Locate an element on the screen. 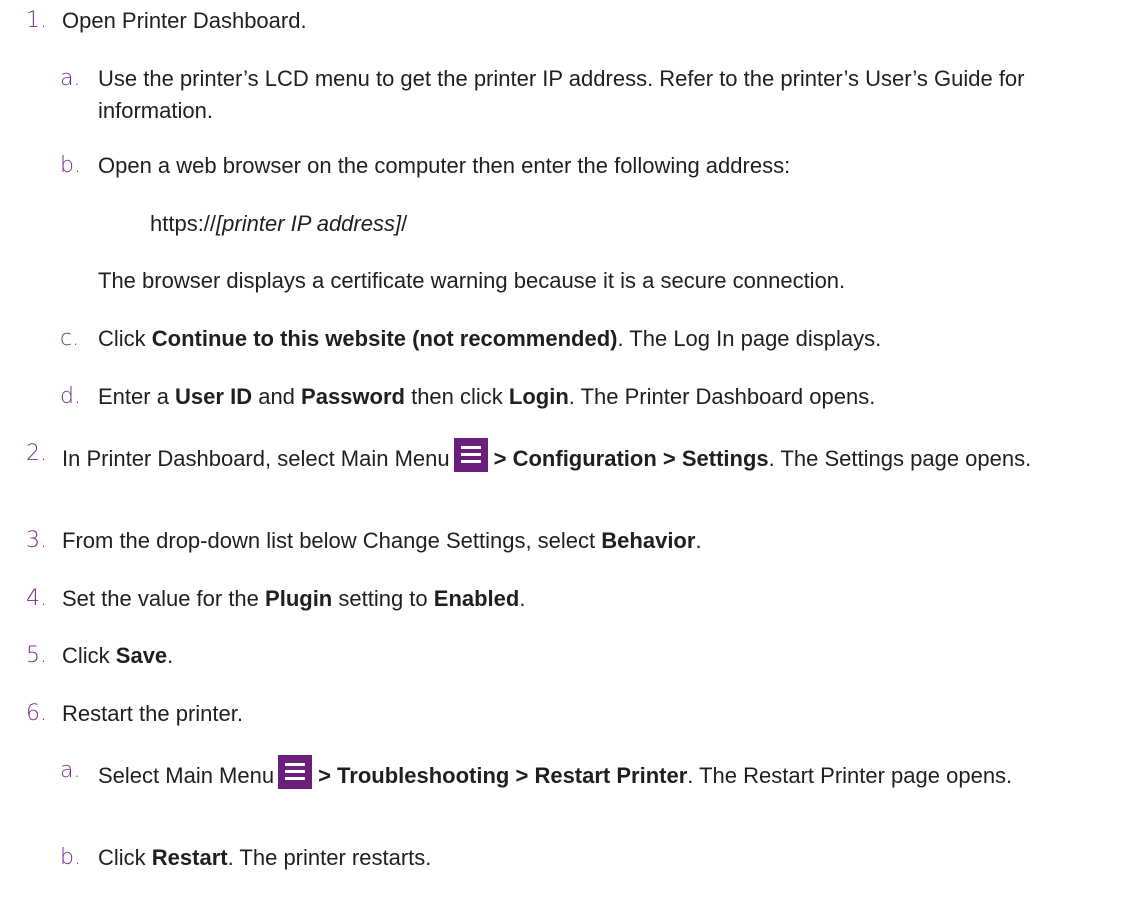 This screenshot has width=1138, height=907. step-number: 1. is located at coordinates (36, 20).